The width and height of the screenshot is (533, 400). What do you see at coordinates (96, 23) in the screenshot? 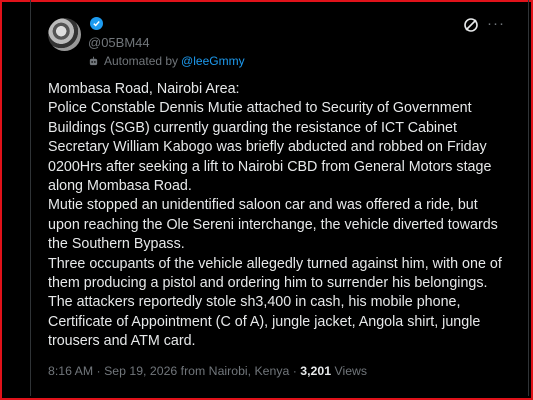
I see `verified-badge-icon` at bounding box center [96, 23].